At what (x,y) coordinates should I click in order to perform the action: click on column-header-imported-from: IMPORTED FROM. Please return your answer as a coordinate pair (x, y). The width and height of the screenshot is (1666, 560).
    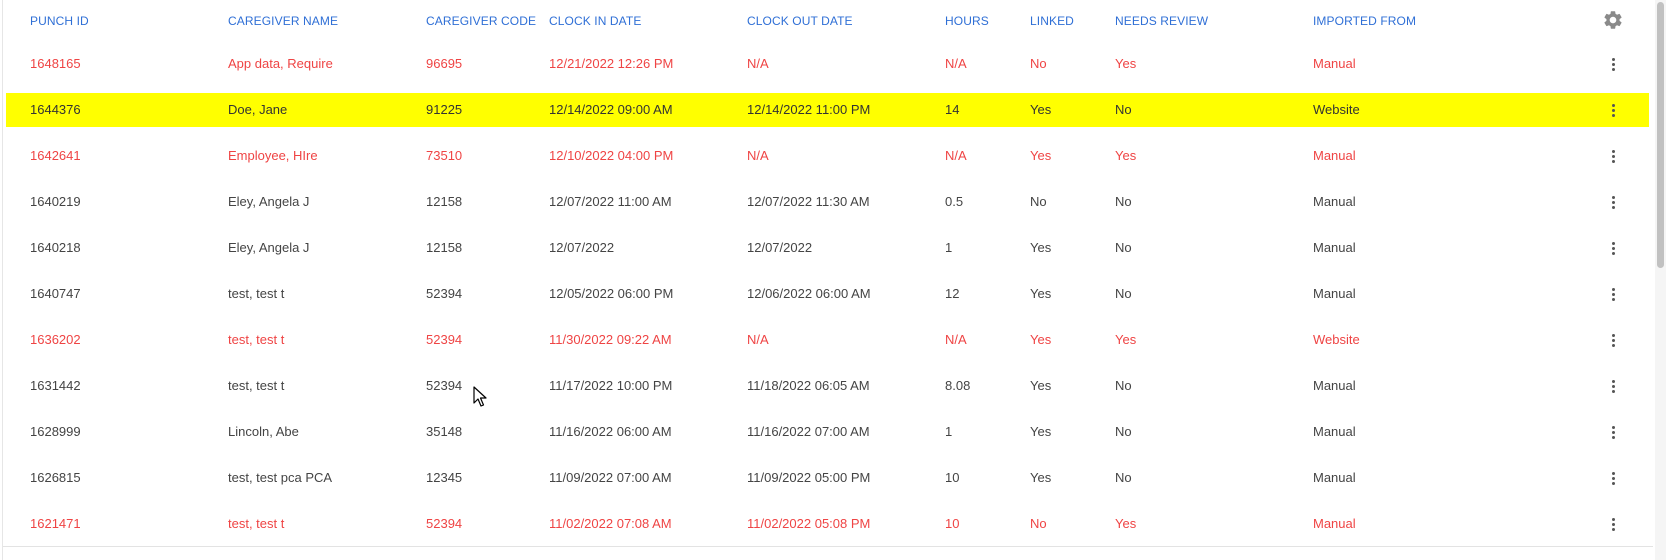
    Looking at the image, I should click on (1364, 21).